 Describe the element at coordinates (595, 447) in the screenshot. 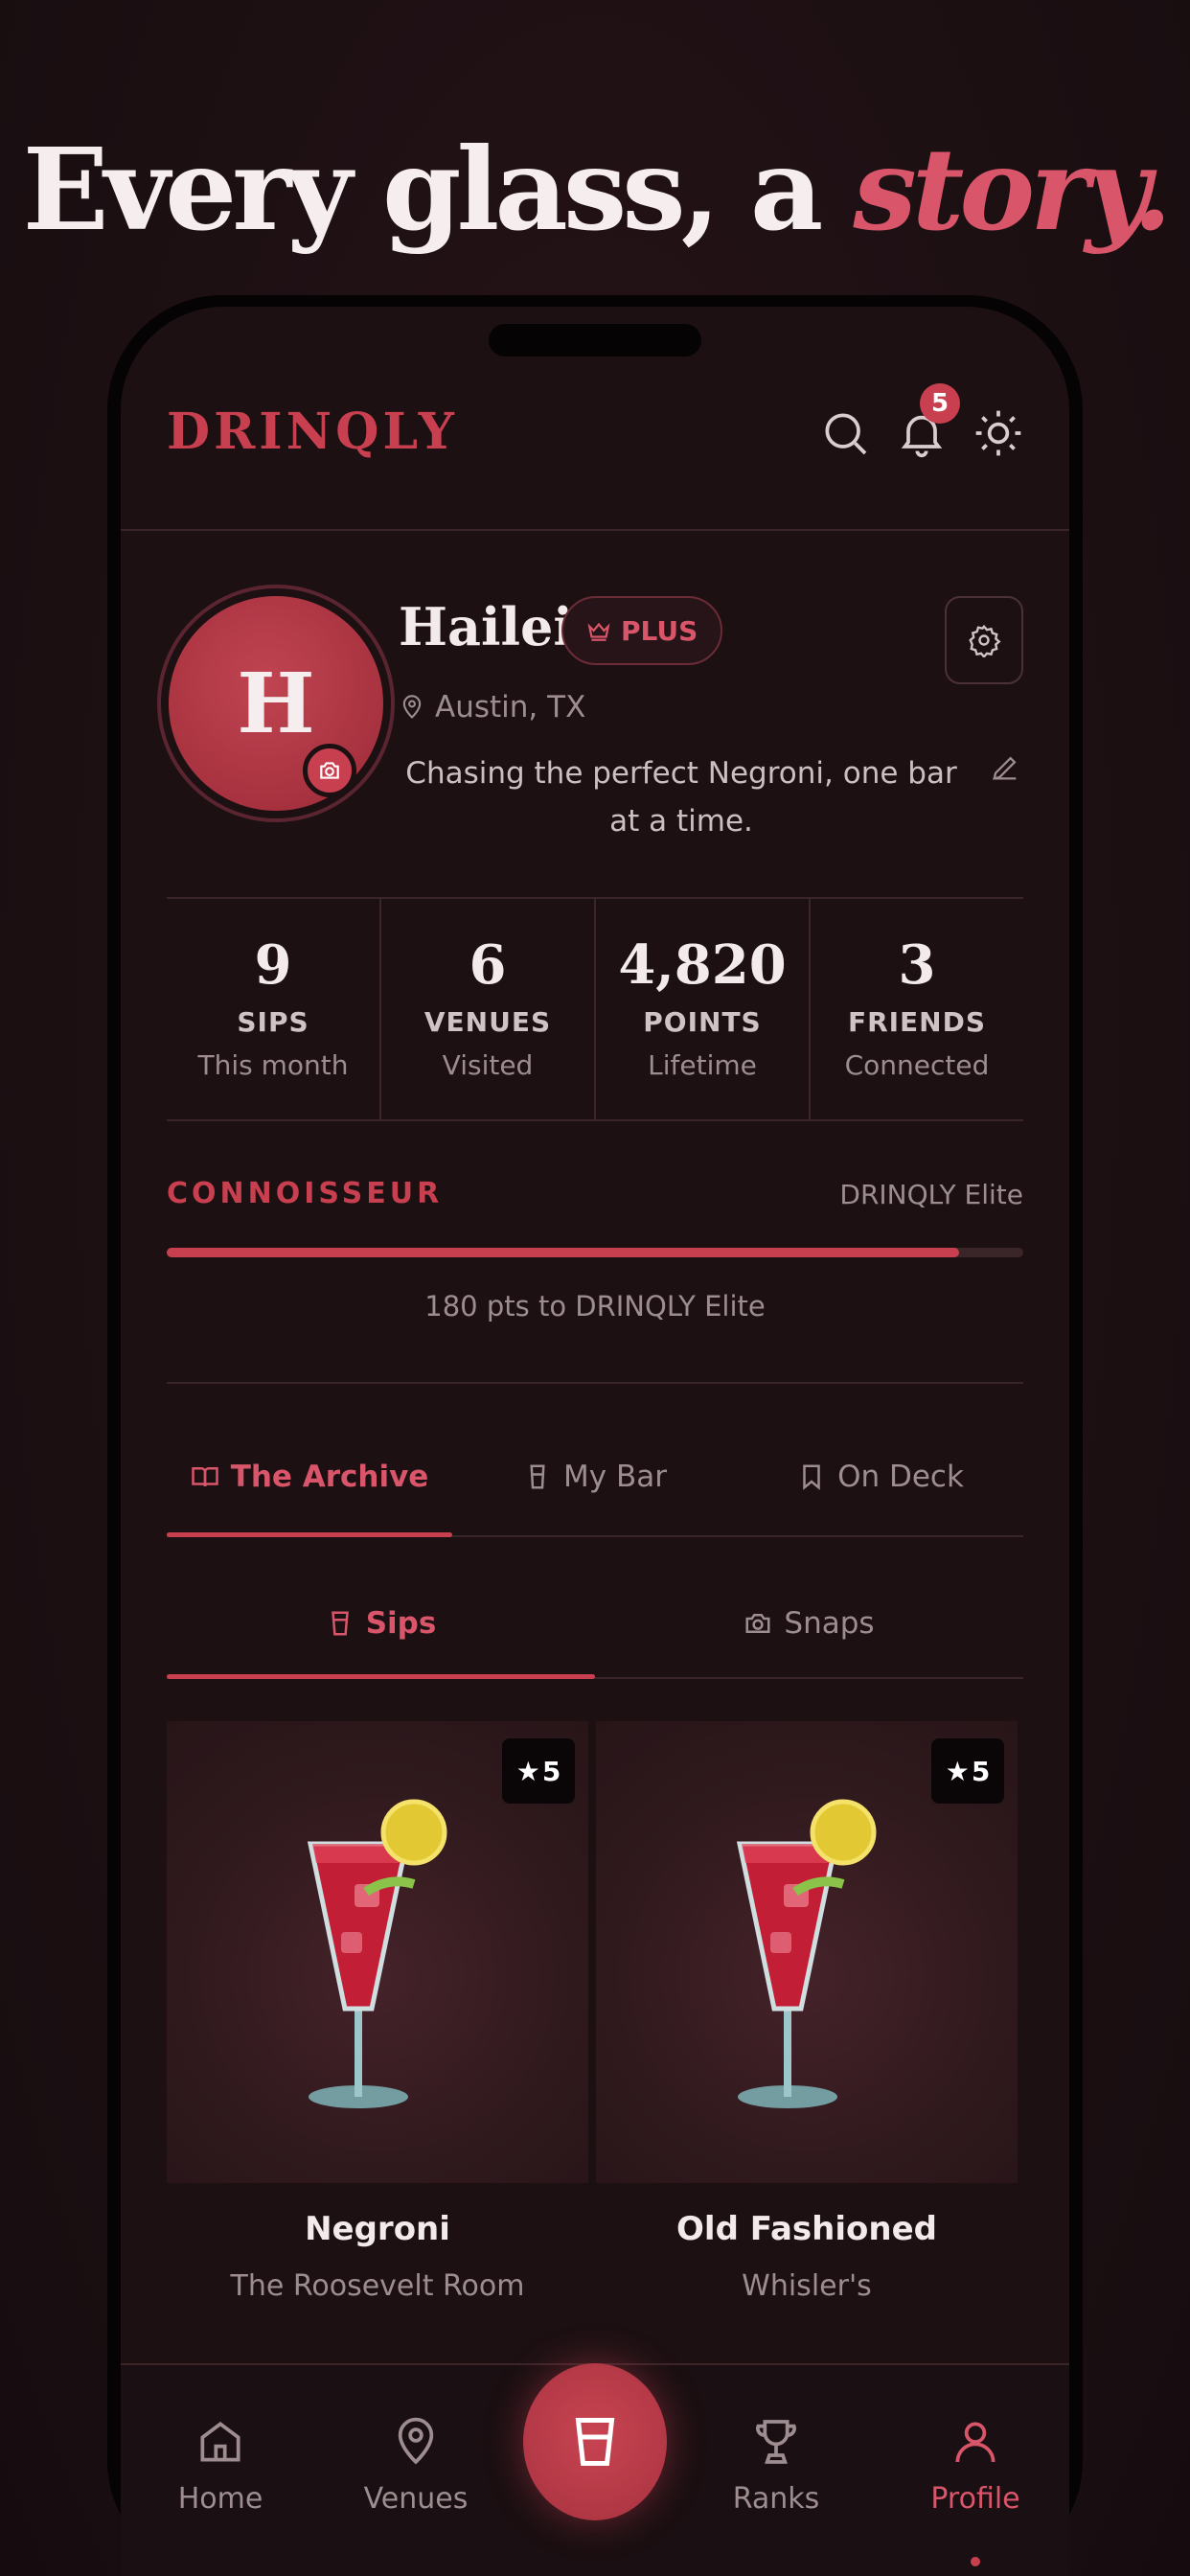

I see `app-header: DRINQLY 5` at that location.